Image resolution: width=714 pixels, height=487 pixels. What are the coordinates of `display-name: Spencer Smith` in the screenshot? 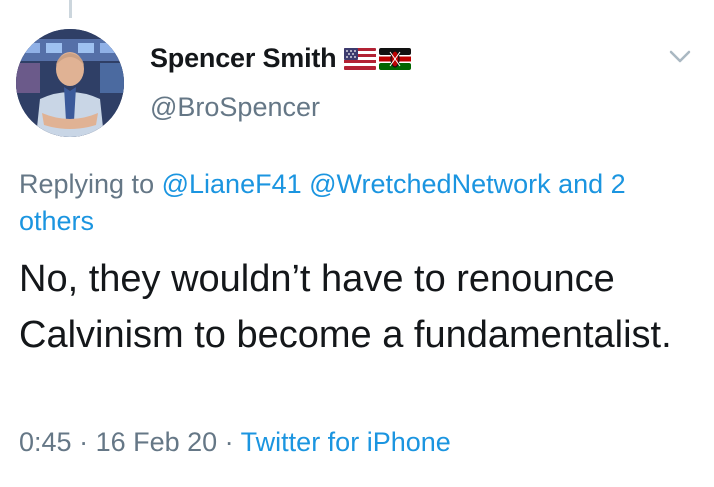 It's located at (243, 58).